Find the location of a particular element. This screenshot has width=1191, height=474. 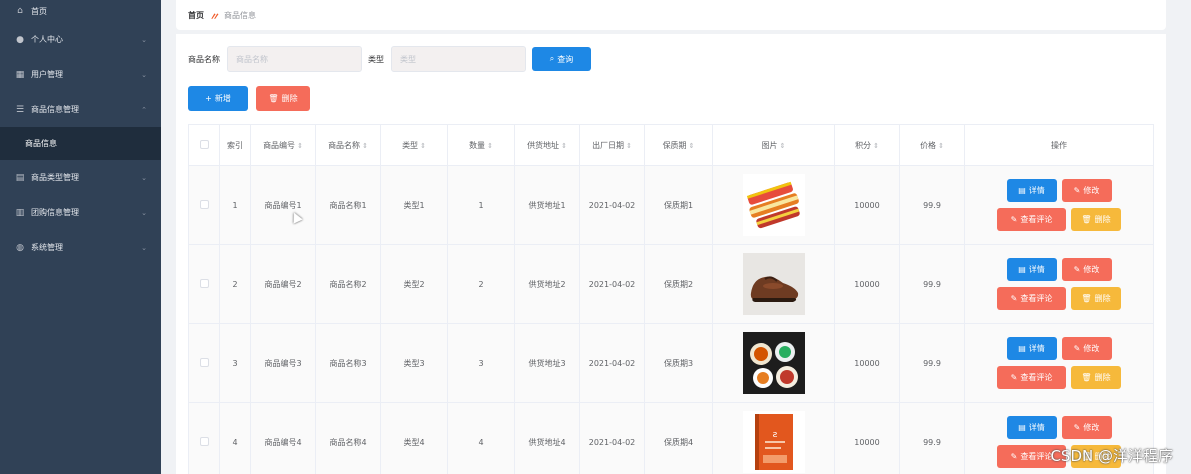

sidebar-item-personal: ● 个人中心 ⌄ is located at coordinates (80, 39).